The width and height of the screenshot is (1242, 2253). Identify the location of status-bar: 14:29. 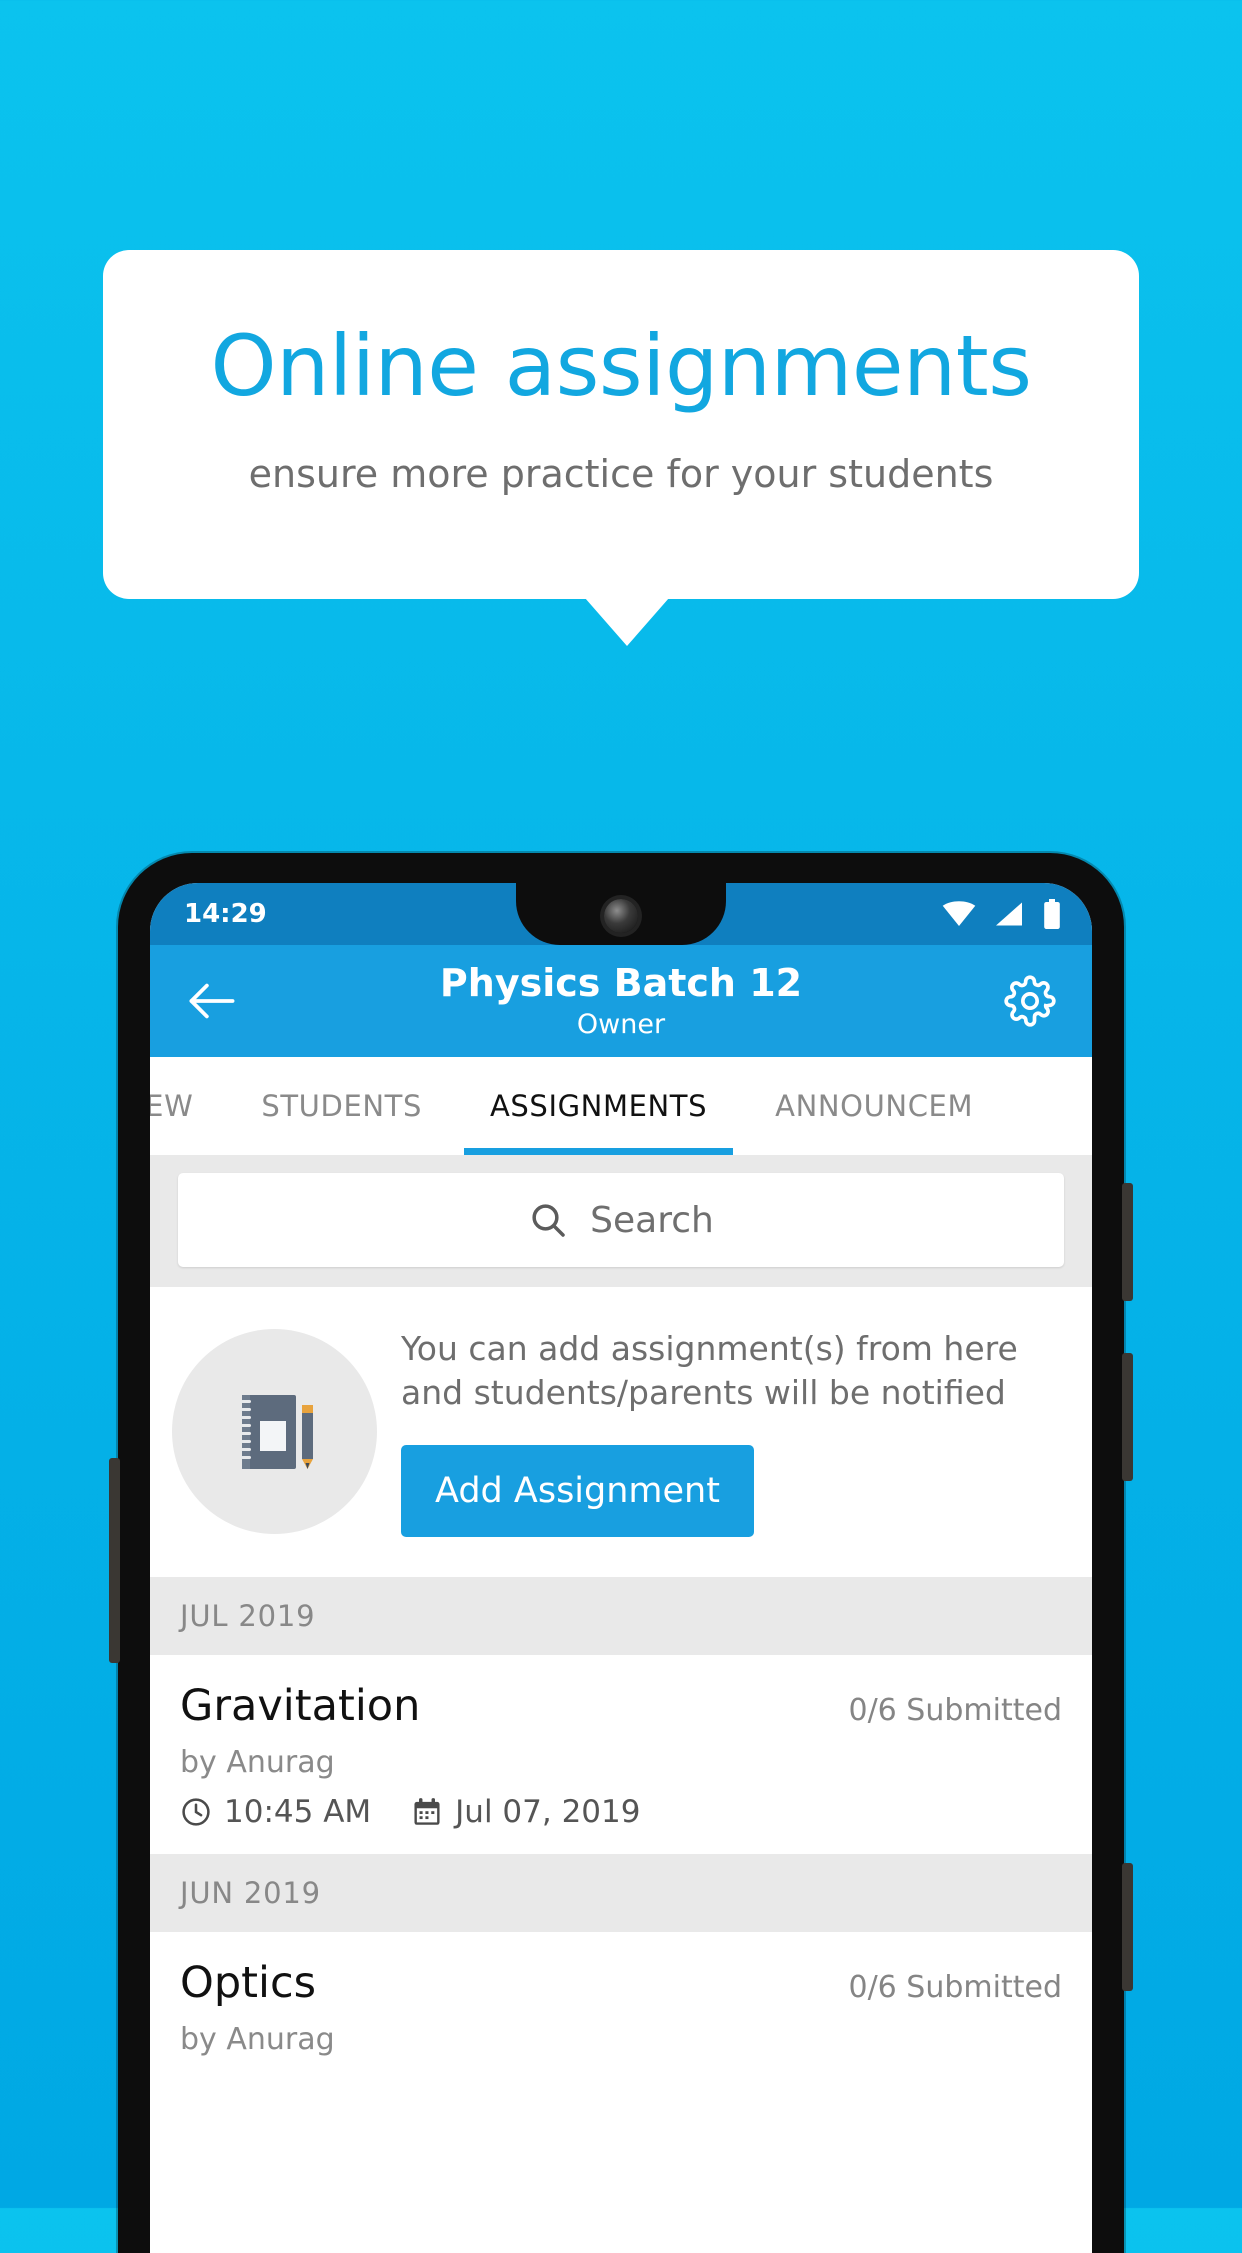
(621, 914).